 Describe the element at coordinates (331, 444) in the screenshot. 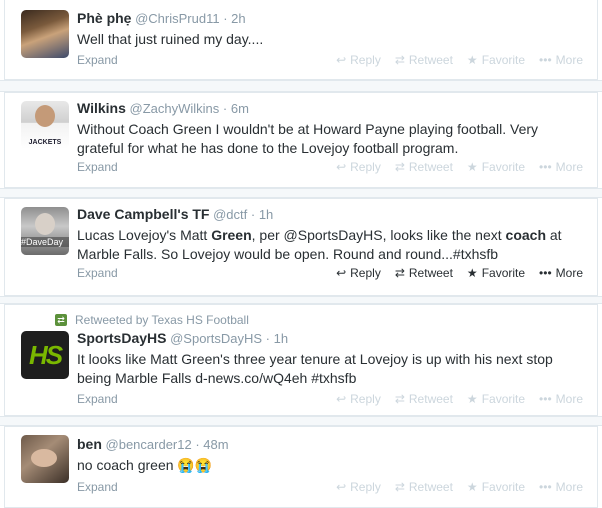

I see `tweet-header: ben @bencarder12 · 48m` at that location.